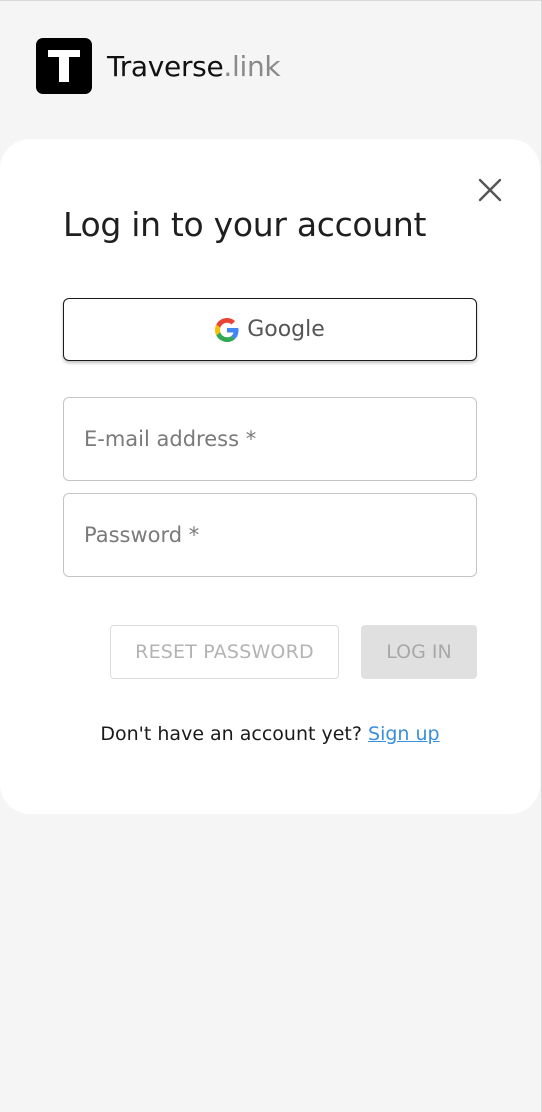 The image size is (542, 1112). I want to click on signup-prompt: Don't have an account yet?, so click(231, 734).